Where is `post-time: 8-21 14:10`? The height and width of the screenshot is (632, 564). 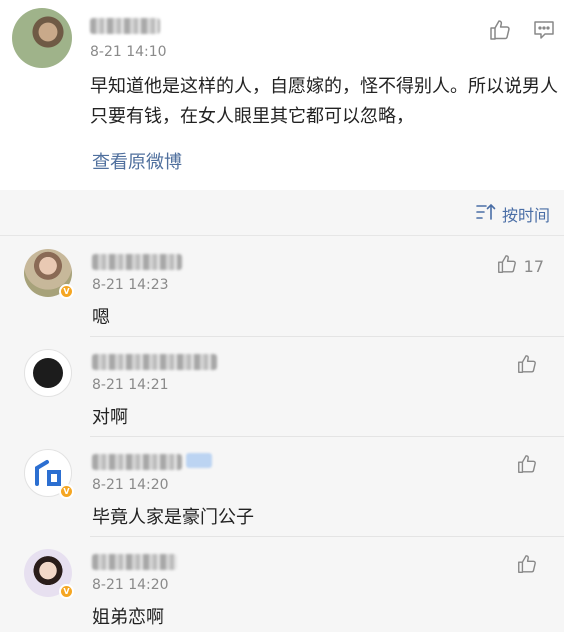 post-time: 8-21 14:10 is located at coordinates (128, 52).